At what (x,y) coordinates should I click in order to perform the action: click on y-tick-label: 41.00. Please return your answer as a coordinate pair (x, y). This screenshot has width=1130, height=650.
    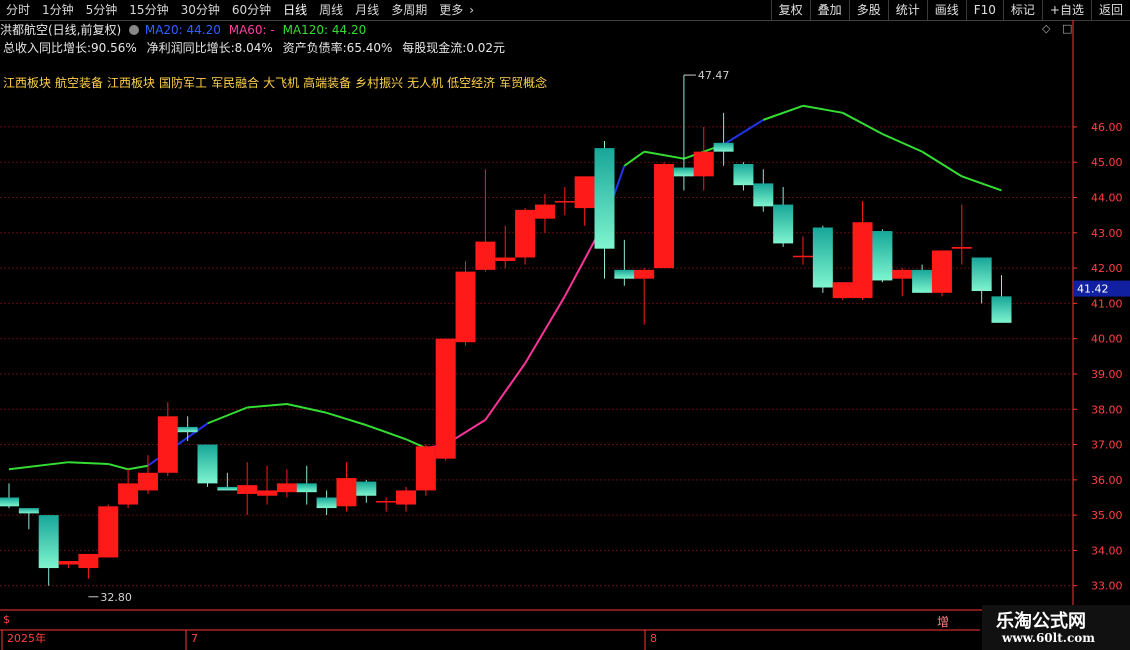
    Looking at the image, I should click on (1107, 303).